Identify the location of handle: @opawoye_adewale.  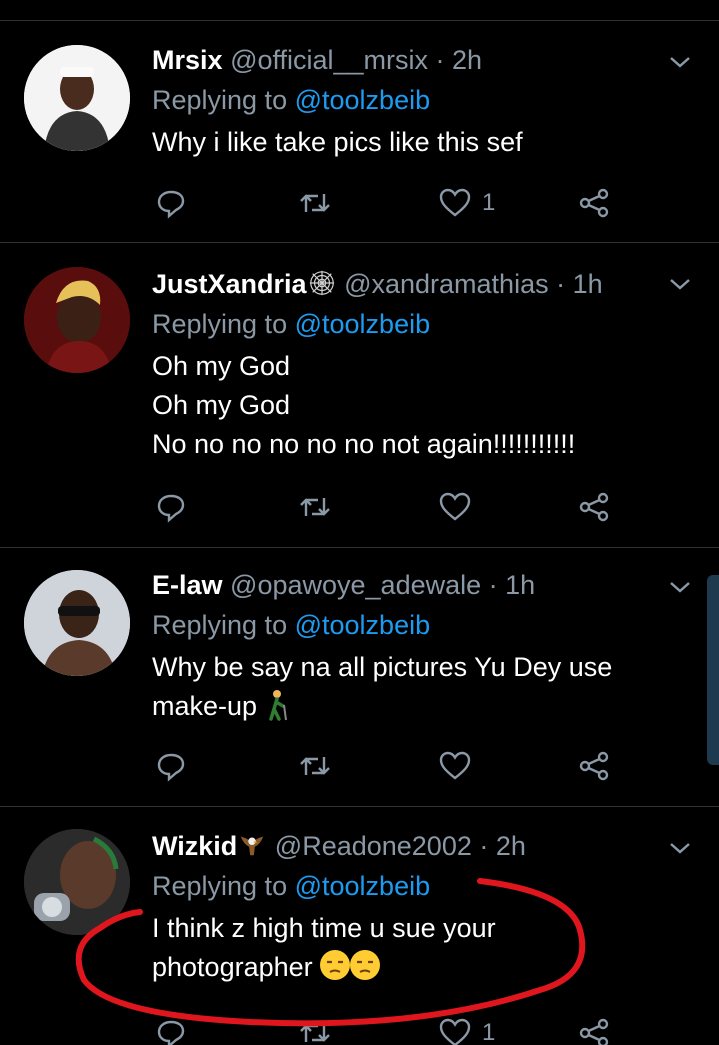
(355, 585).